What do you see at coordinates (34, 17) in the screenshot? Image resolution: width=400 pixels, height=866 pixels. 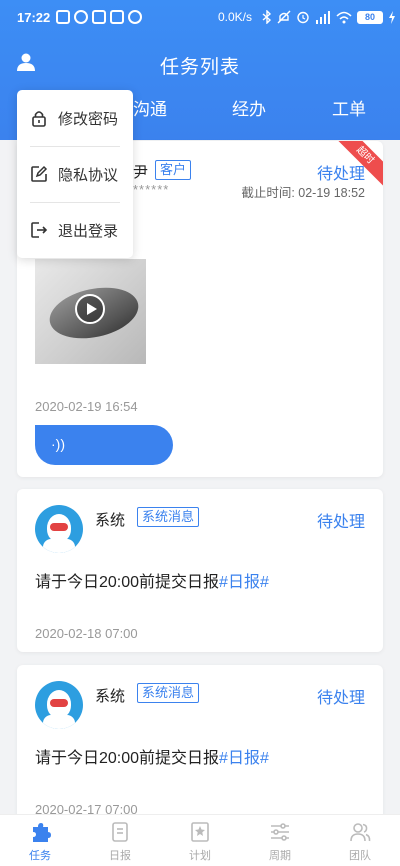 I see `status-time: 17:22` at bounding box center [34, 17].